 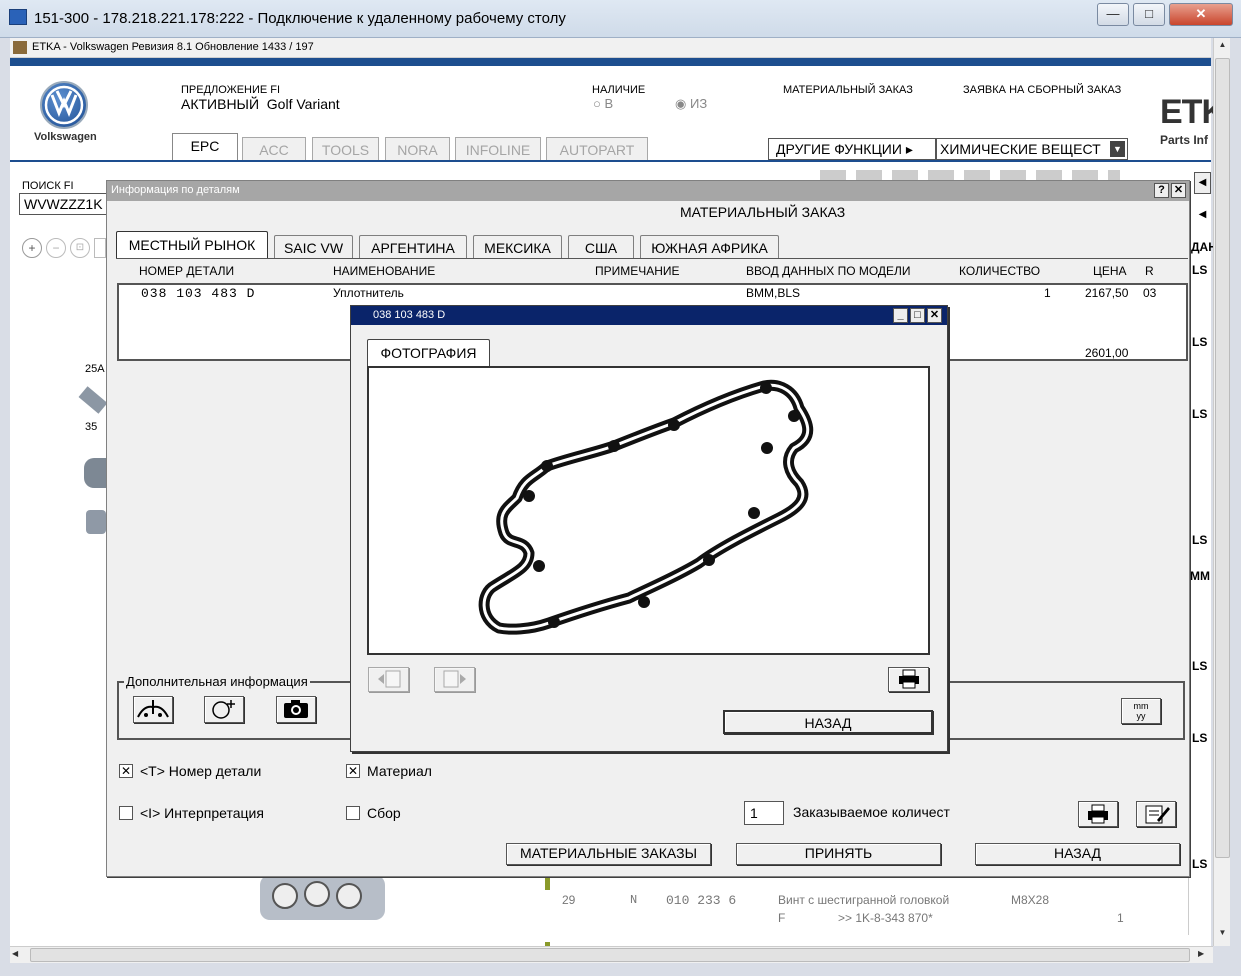 What do you see at coordinates (709, 247) in the screenshot?
I see `tab-south-africa: ЮЖНАЯ АФРИКА` at bounding box center [709, 247].